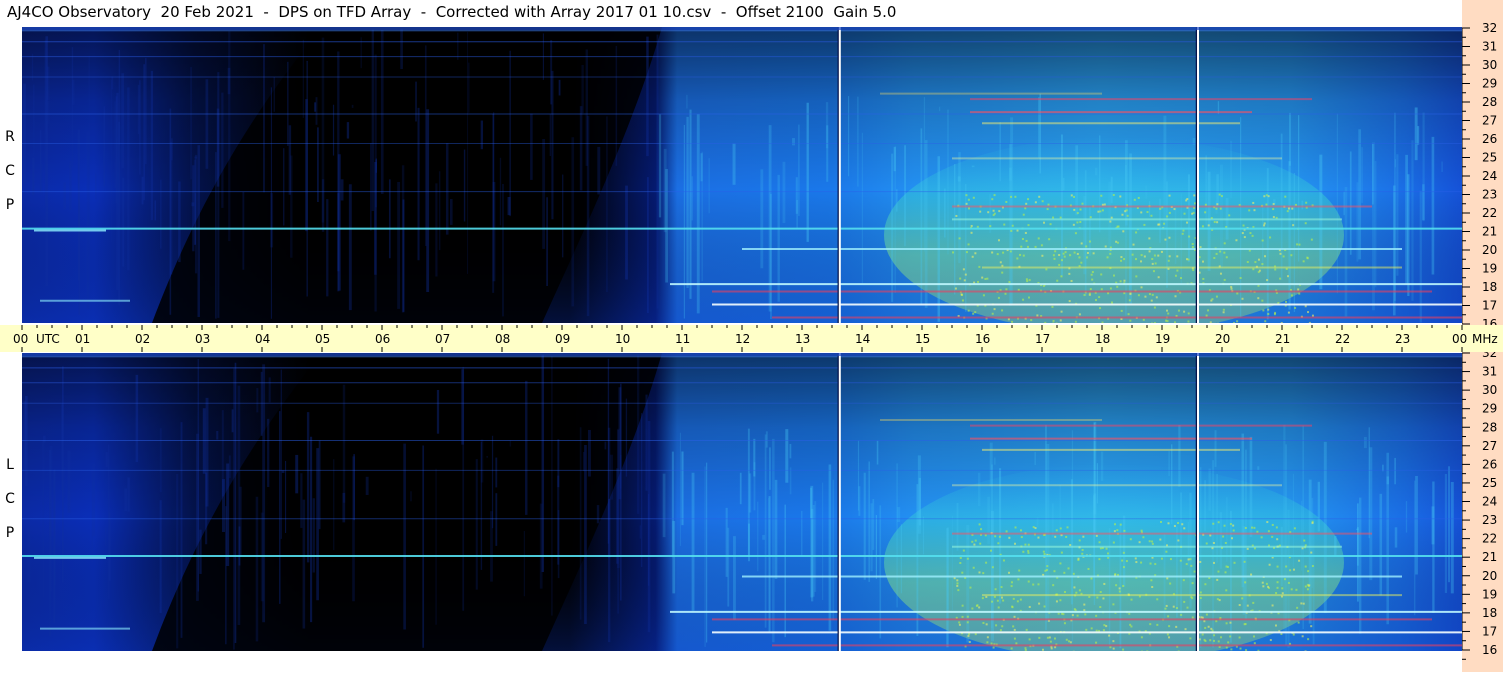 Image resolution: width=1503 pixels, height=676 pixels. Describe the element at coordinates (262, 339) in the screenshot. I see `time-tick-label: 04` at that location.